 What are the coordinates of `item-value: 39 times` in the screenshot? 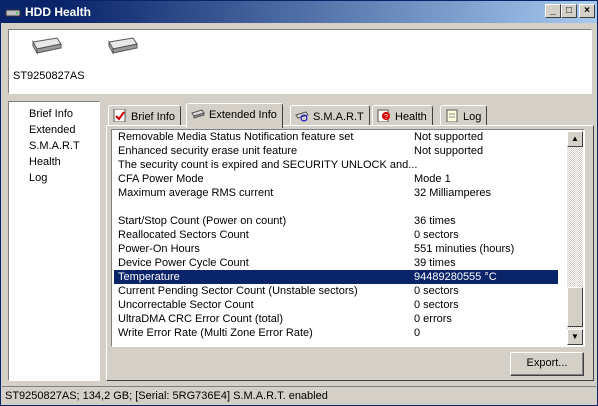 It's located at (435, 263).